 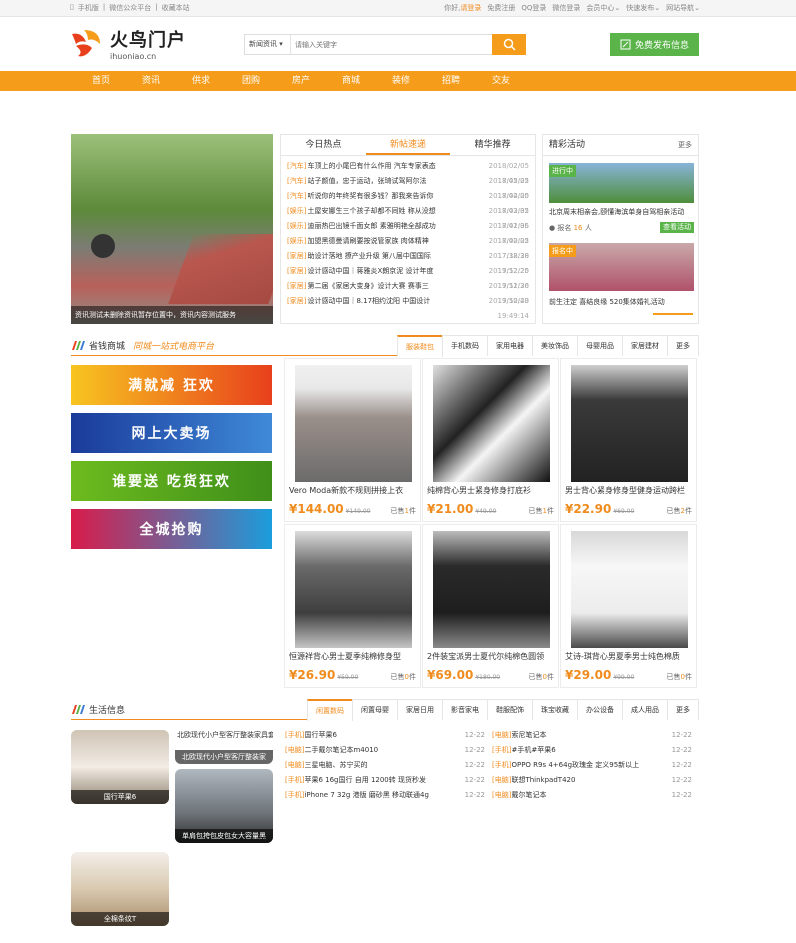 What do you see at coordinates (451, 81) in the screenshot?
I see `nav-jobs: 招聘` at bounding box center [451, 81].